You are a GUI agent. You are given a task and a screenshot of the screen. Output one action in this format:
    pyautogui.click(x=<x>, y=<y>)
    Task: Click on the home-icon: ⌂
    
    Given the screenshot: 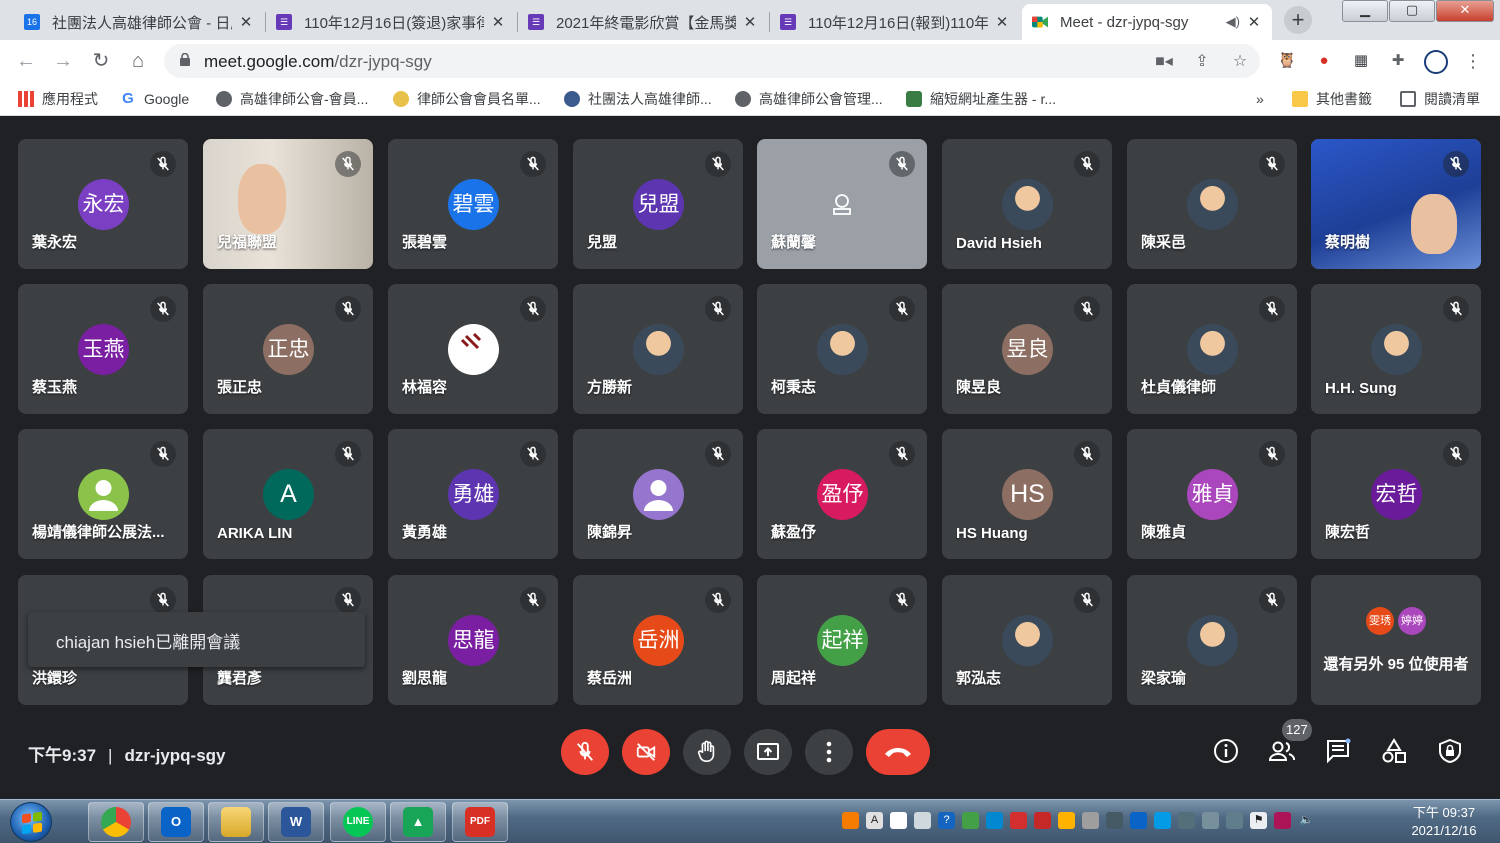 What is the action you would take?
    pyautogui.click(x=138, y=61)
    